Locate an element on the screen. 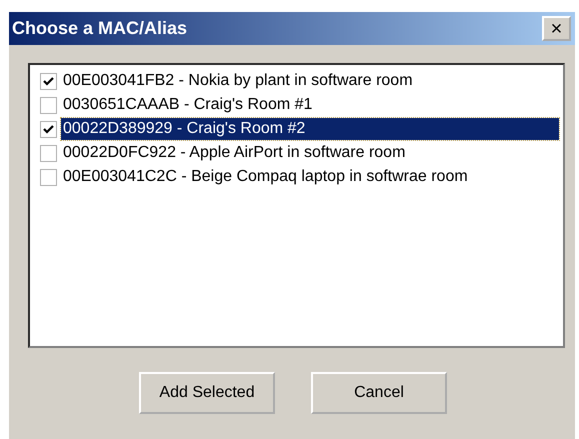 The width and height of the screenshot is (579, 439). list-item: 0030651CAAAB - Craig's Room #1 is located at coordinates (187, 105).